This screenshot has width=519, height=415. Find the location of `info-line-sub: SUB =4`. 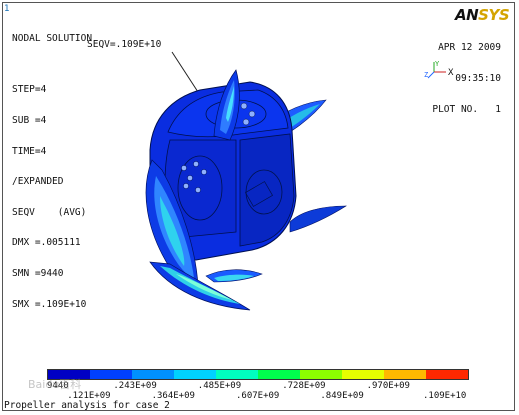

info-line-sub: SUB =4 is located at coordinates (29, 121).